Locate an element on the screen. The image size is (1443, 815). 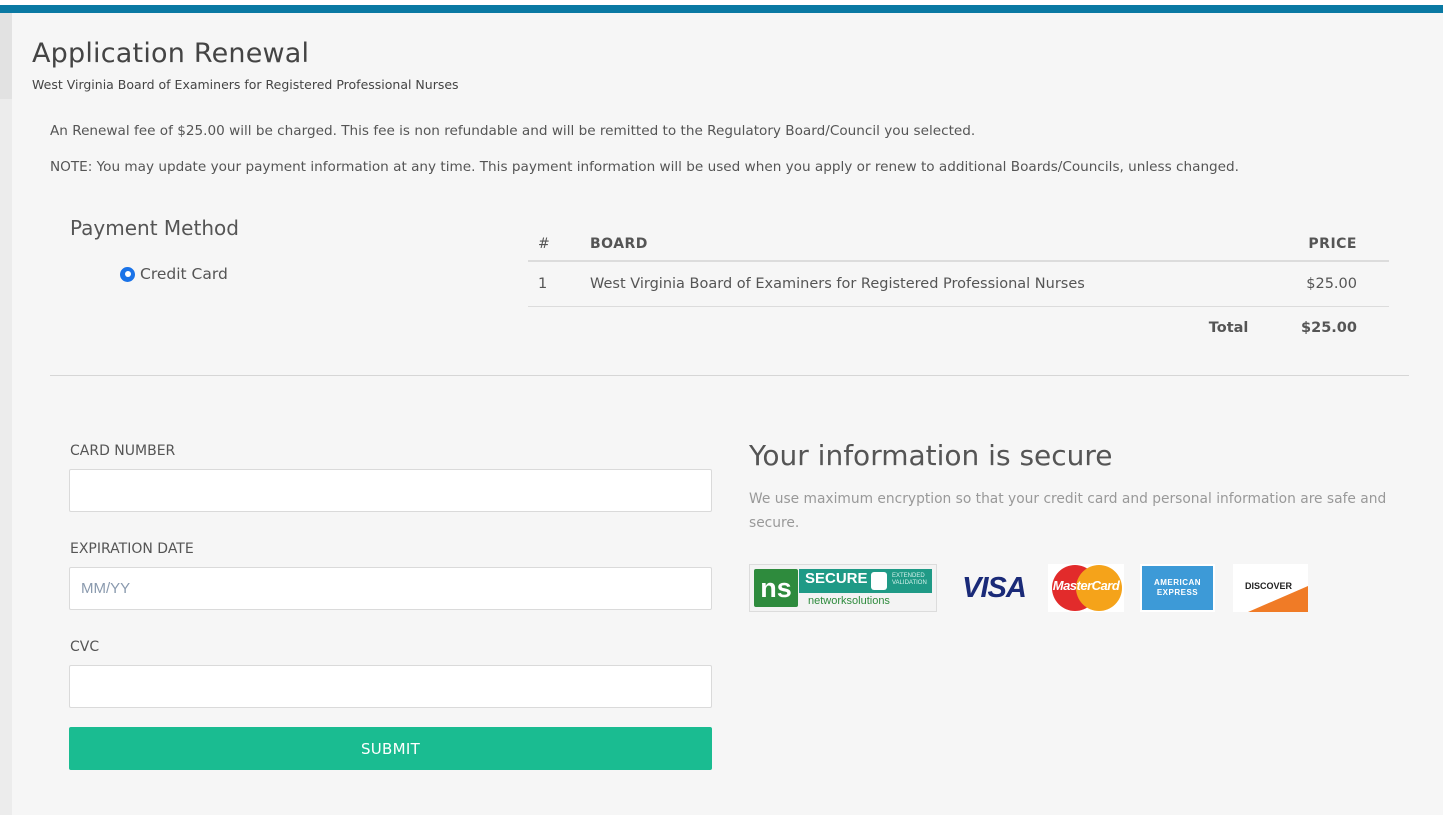
ns-extended-text: EXTENDED VALIDATION is located at coordinates (909, 579).